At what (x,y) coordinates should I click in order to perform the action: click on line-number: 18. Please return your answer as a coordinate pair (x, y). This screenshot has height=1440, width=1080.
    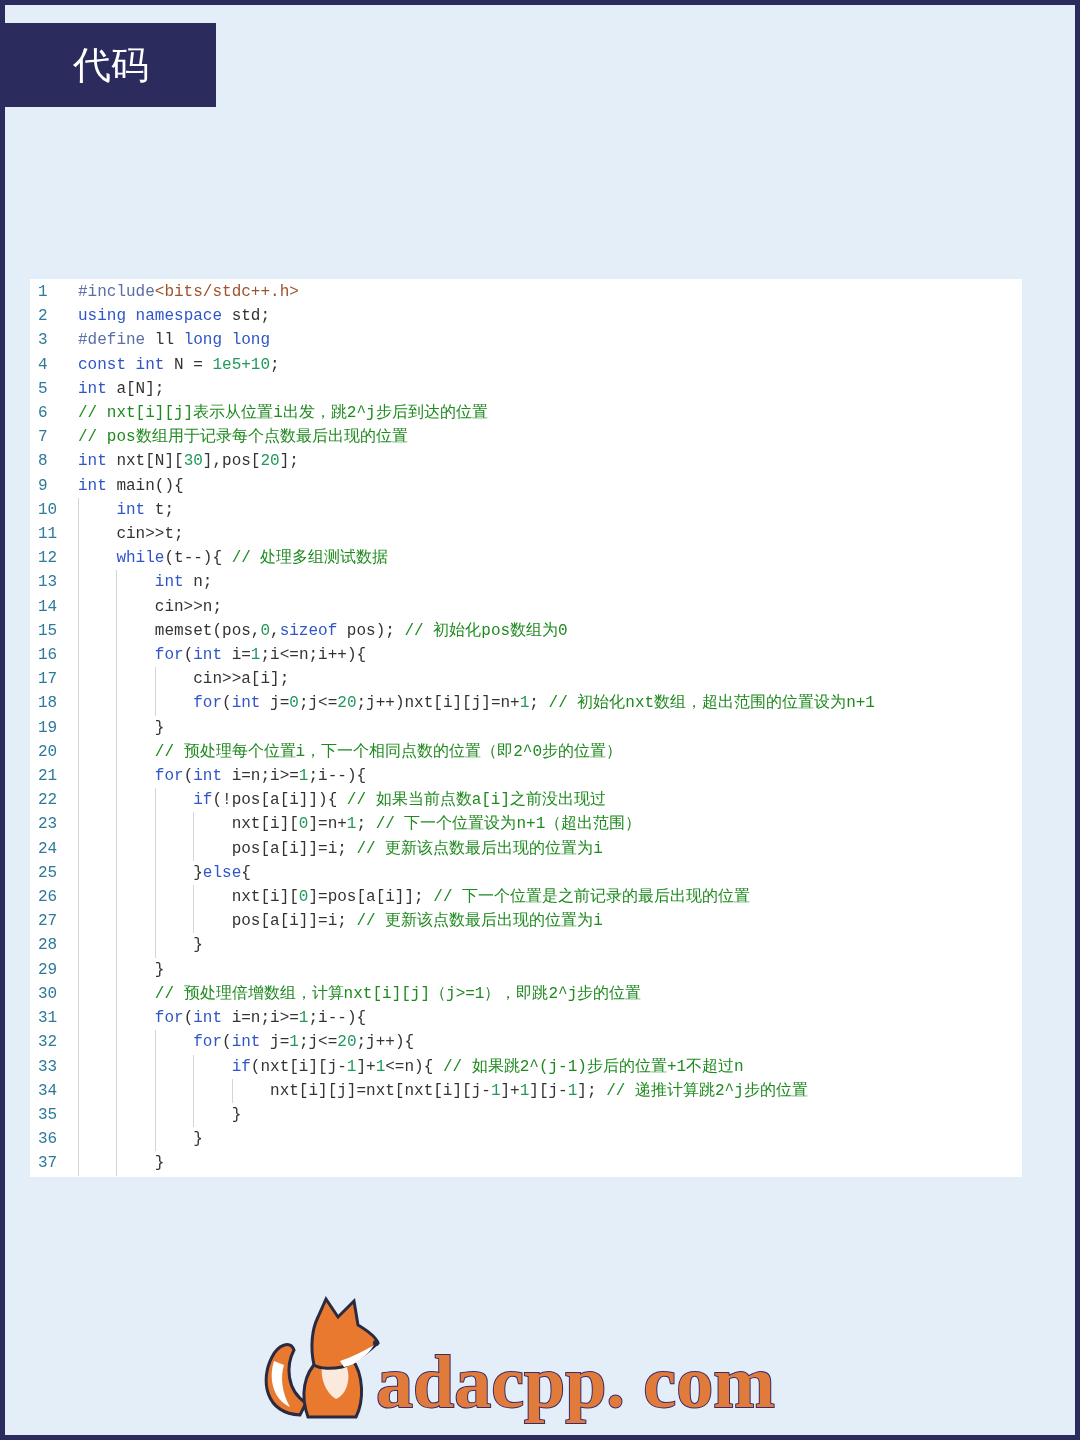
    Looking at the image, I should click on (48, 704).